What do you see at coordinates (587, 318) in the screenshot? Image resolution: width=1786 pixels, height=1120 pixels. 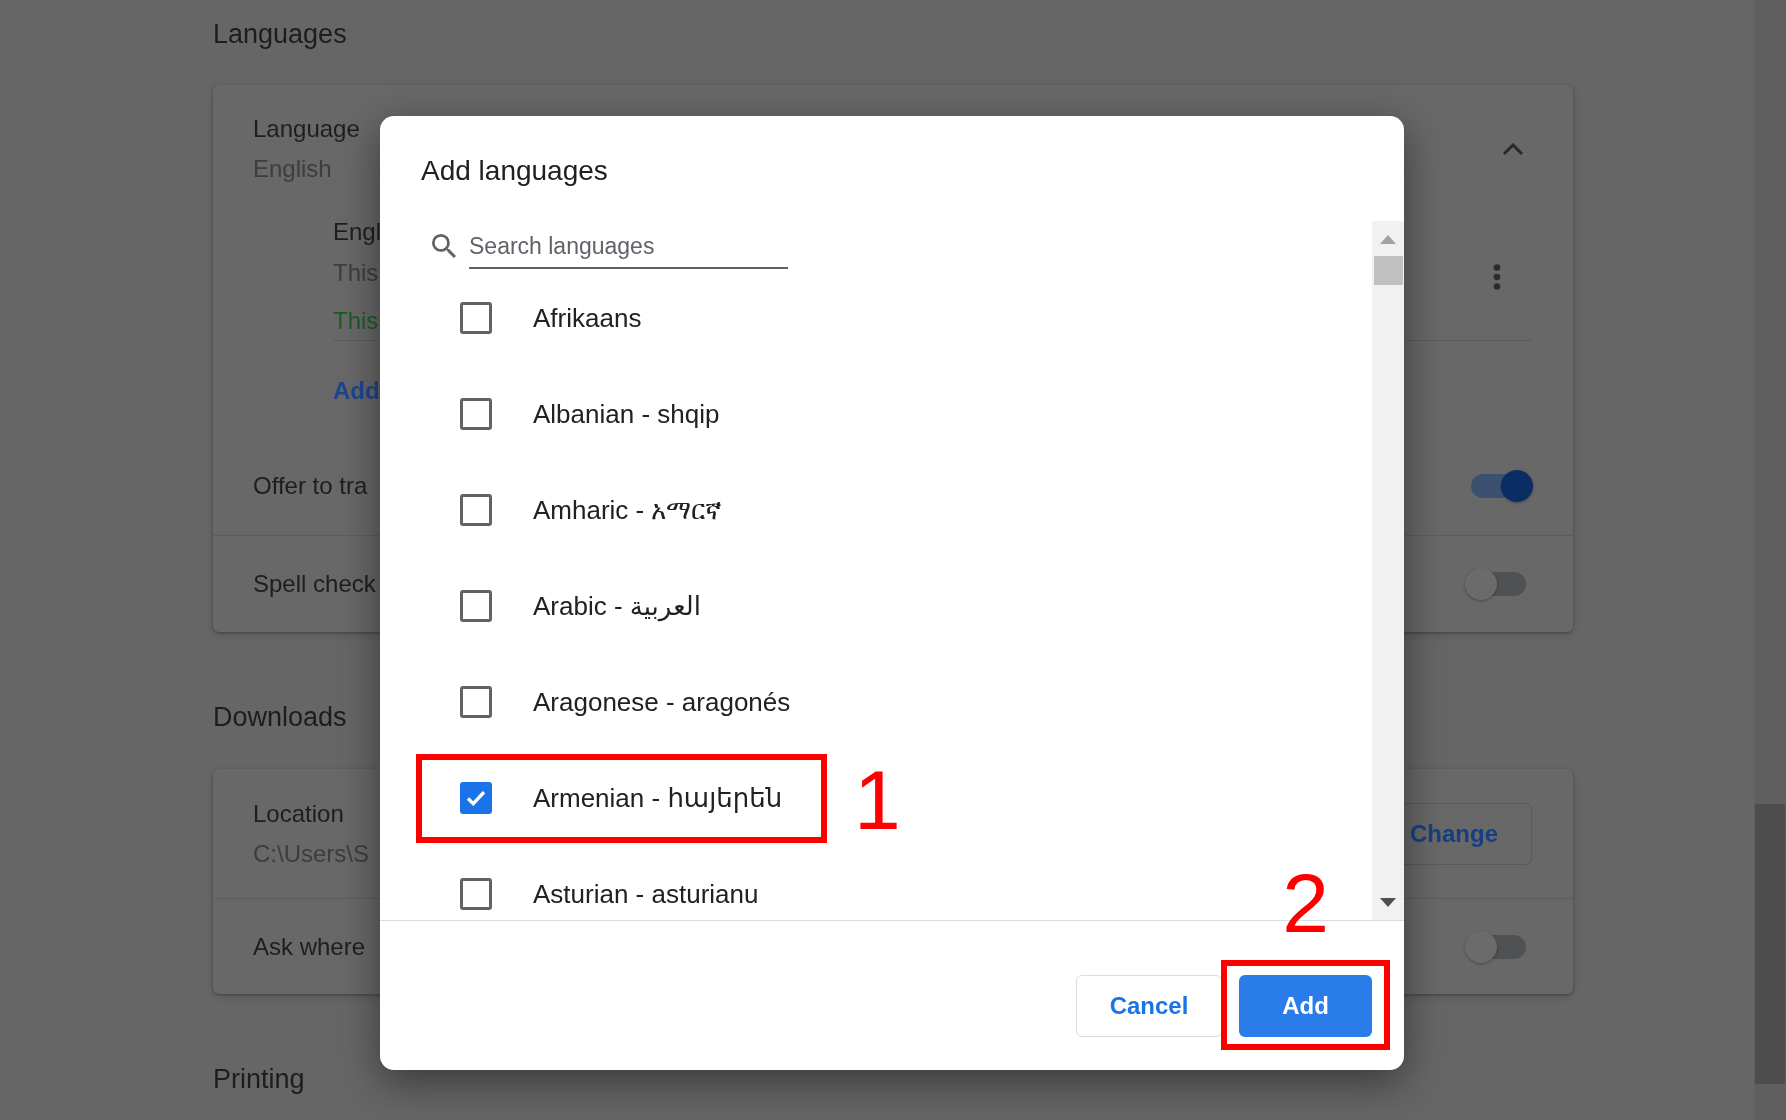 I see `language-label: Afrikaans` at bounding box center [587, 318].